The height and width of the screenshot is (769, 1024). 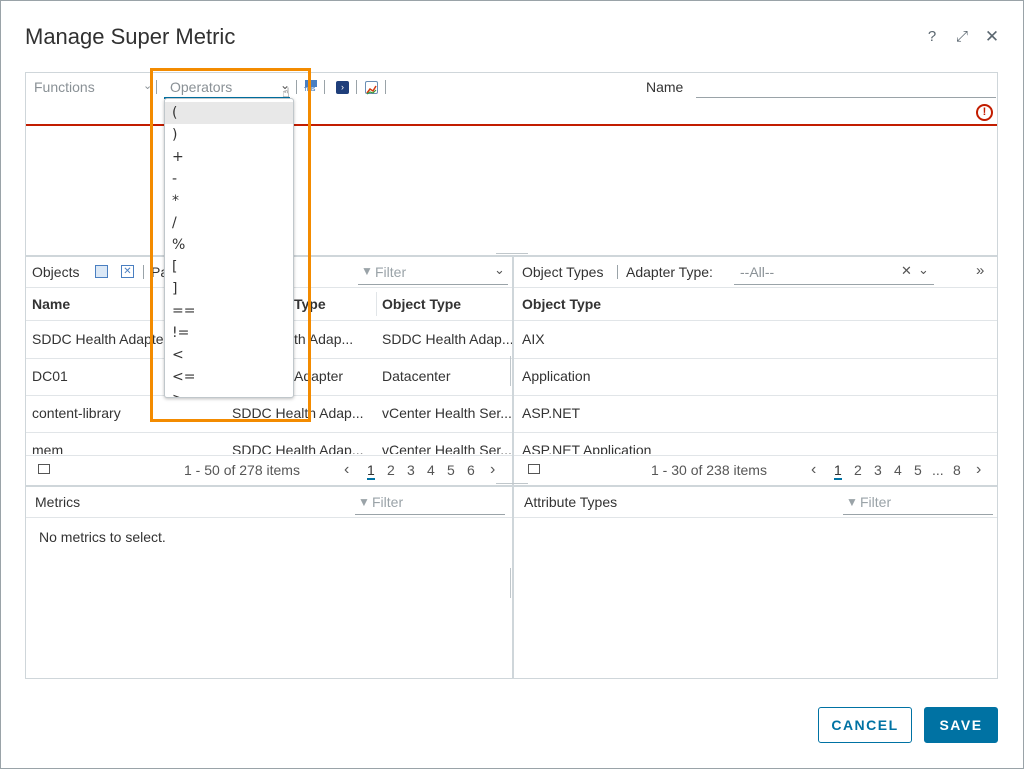 I want to click on close-icon: ✕, so click(x=992, y=37).